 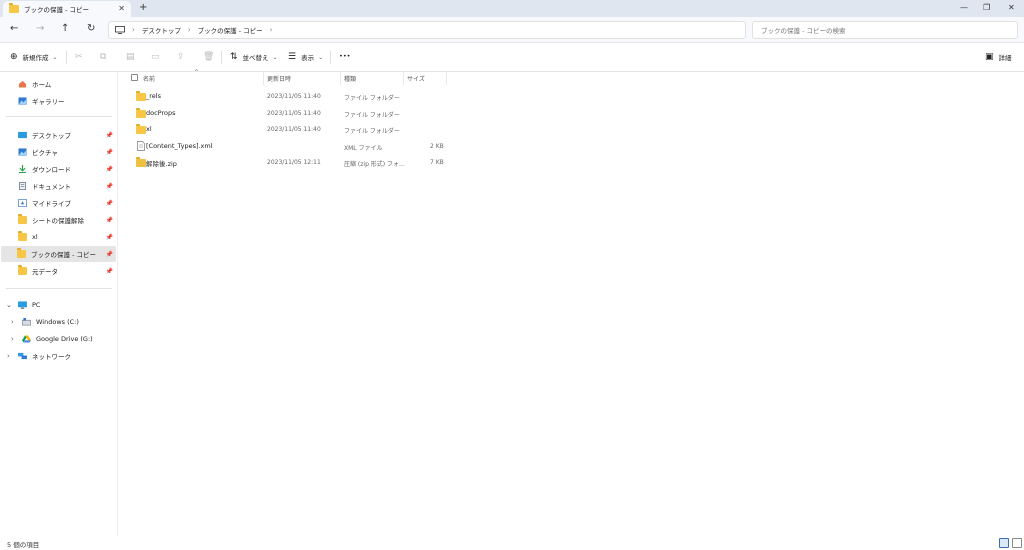 What do you see at coordinates (803, 31) in the screenshot?
I see `search-placeholder: ブックの保護 - コピーの検索` at bounding box center [803, 31].